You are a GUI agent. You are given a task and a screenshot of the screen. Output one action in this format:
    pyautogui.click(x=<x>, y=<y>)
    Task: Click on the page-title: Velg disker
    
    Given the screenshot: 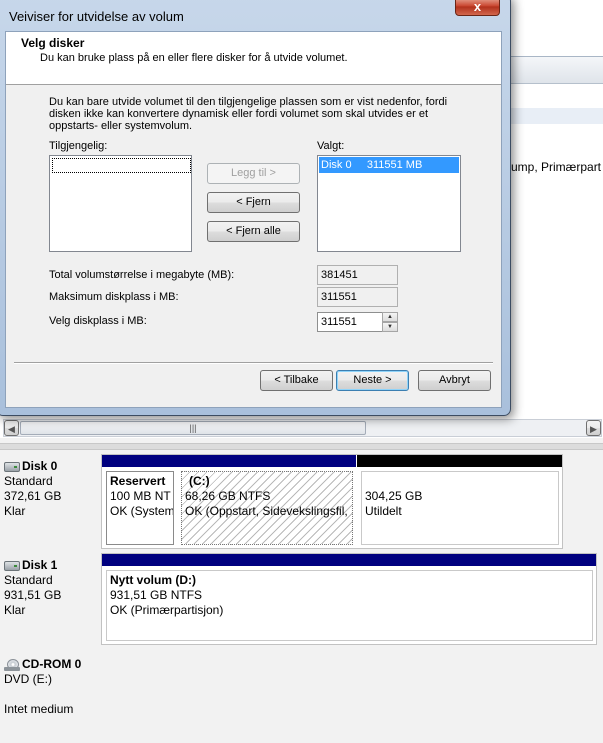 What is the action you would take?
    pyautogui.click(x=53, y=43)
    